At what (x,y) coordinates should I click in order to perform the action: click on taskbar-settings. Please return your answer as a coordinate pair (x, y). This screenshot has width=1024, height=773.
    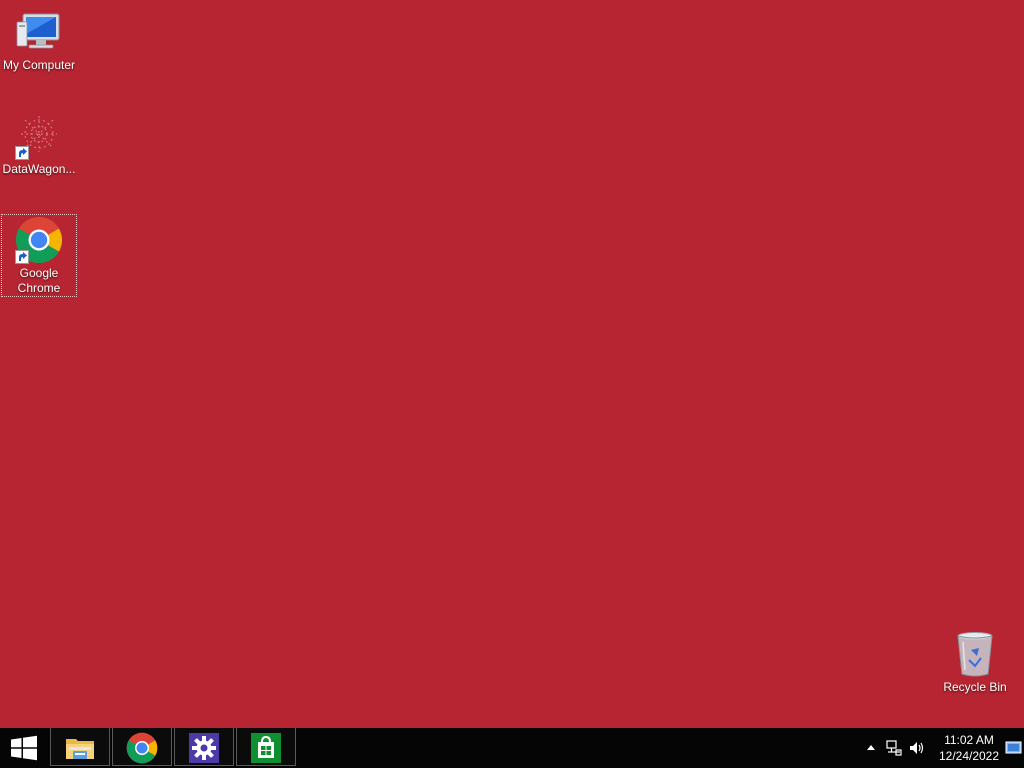
    Looking at the image, I should click on (204, 747).